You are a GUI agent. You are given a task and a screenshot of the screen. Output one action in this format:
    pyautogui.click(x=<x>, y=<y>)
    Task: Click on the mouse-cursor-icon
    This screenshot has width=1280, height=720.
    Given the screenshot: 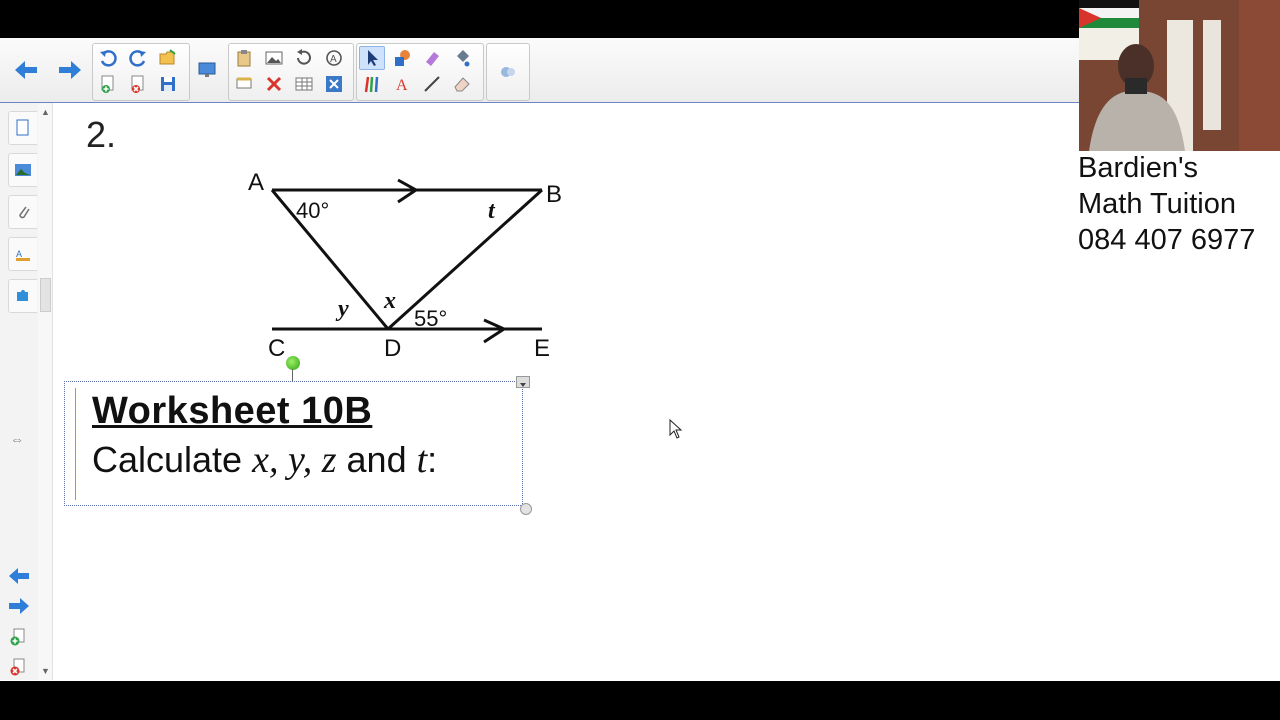 What is the action you would take?
    pyautogui.click(x=676, y=431)
    